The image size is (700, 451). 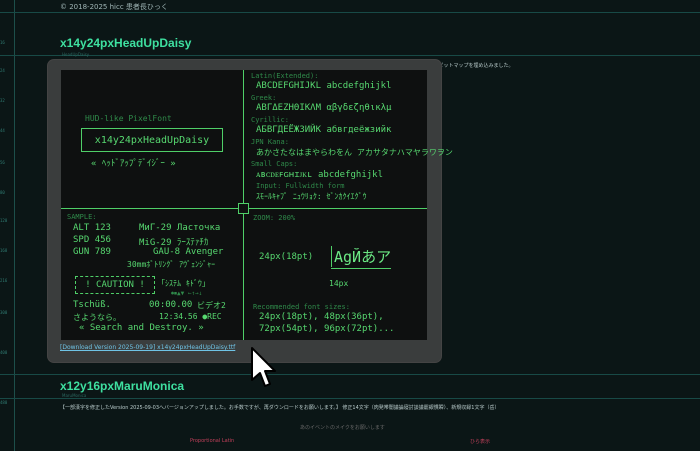 I want to click on size-label: 24px(18pt), so click(x=286, y=257).